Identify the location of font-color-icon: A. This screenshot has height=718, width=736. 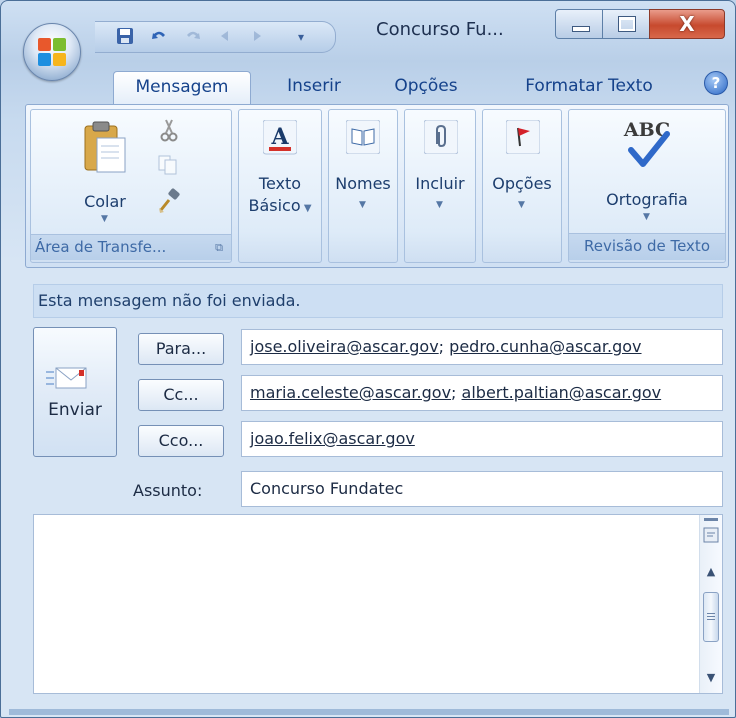
(280, 137).